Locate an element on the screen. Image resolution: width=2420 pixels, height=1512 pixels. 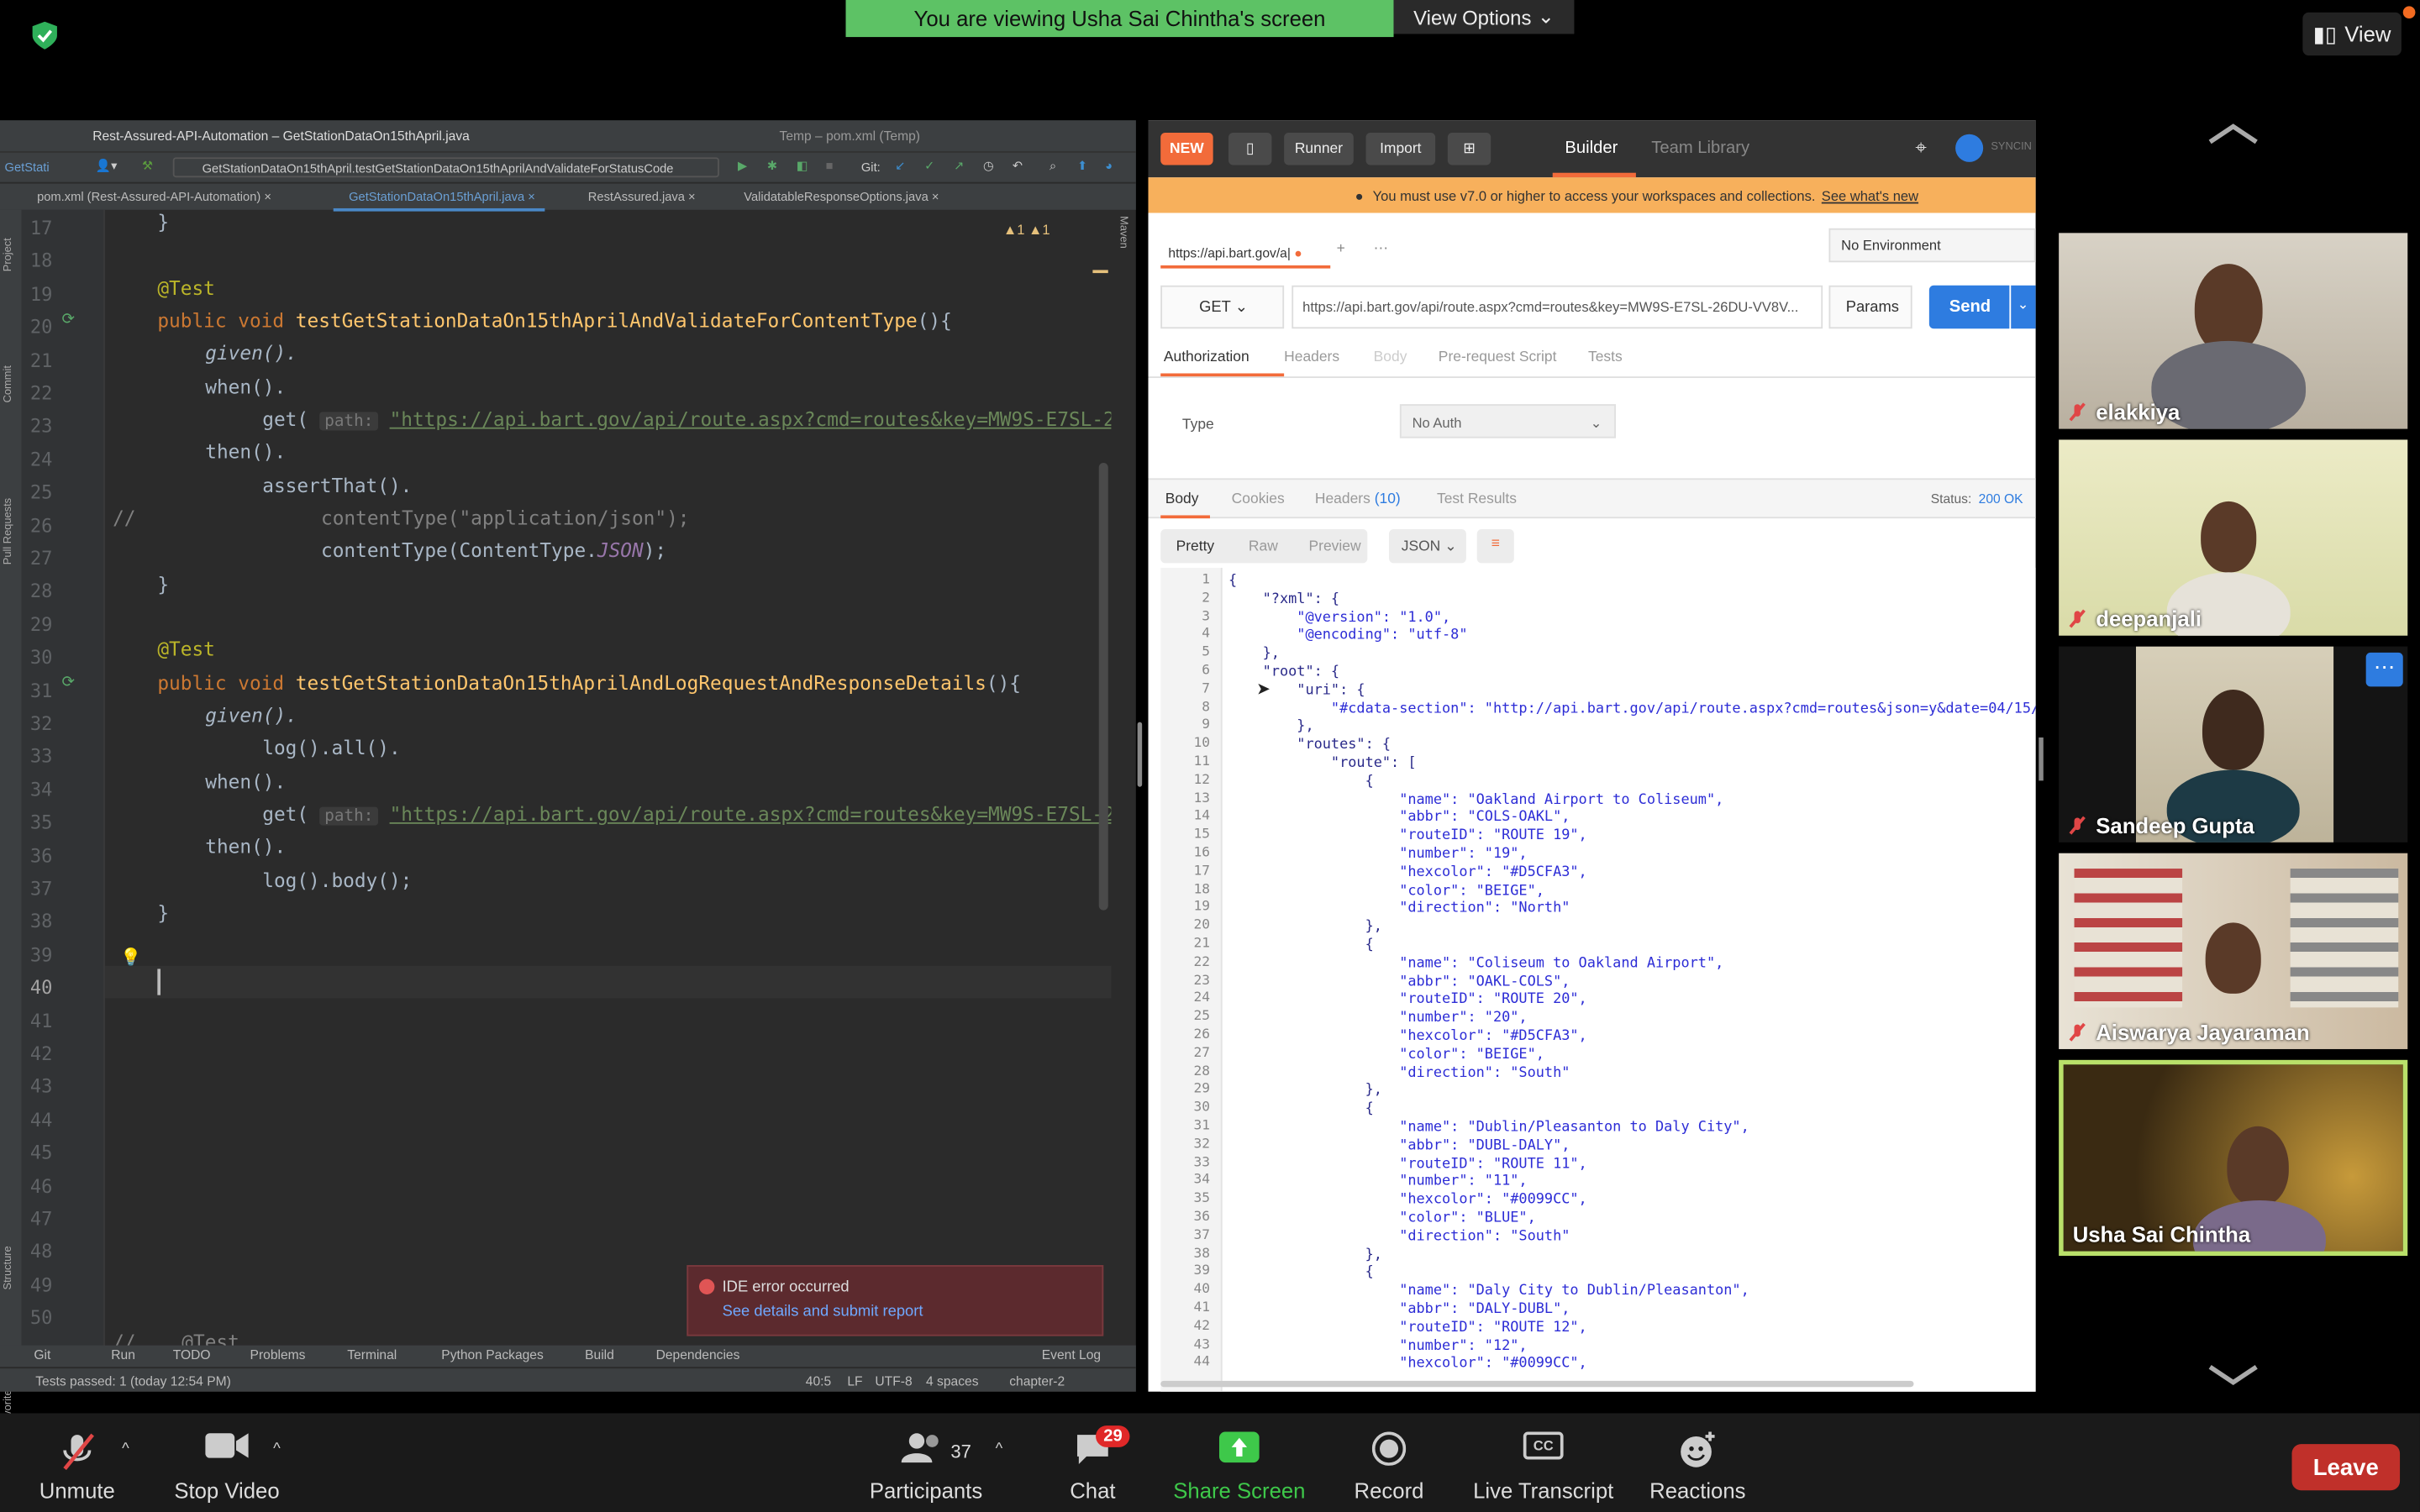
unmute-button: Unmute is located at coordinates (77, 1462).